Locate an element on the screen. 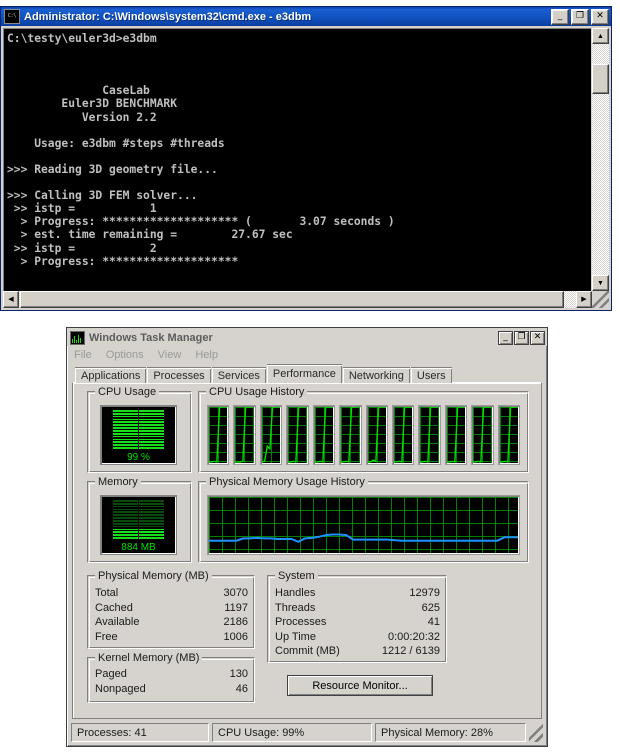 Image resolution: width=620 pixels, height=754 pixels. table-row: Paged 130 is located at coordinates (171, 674).